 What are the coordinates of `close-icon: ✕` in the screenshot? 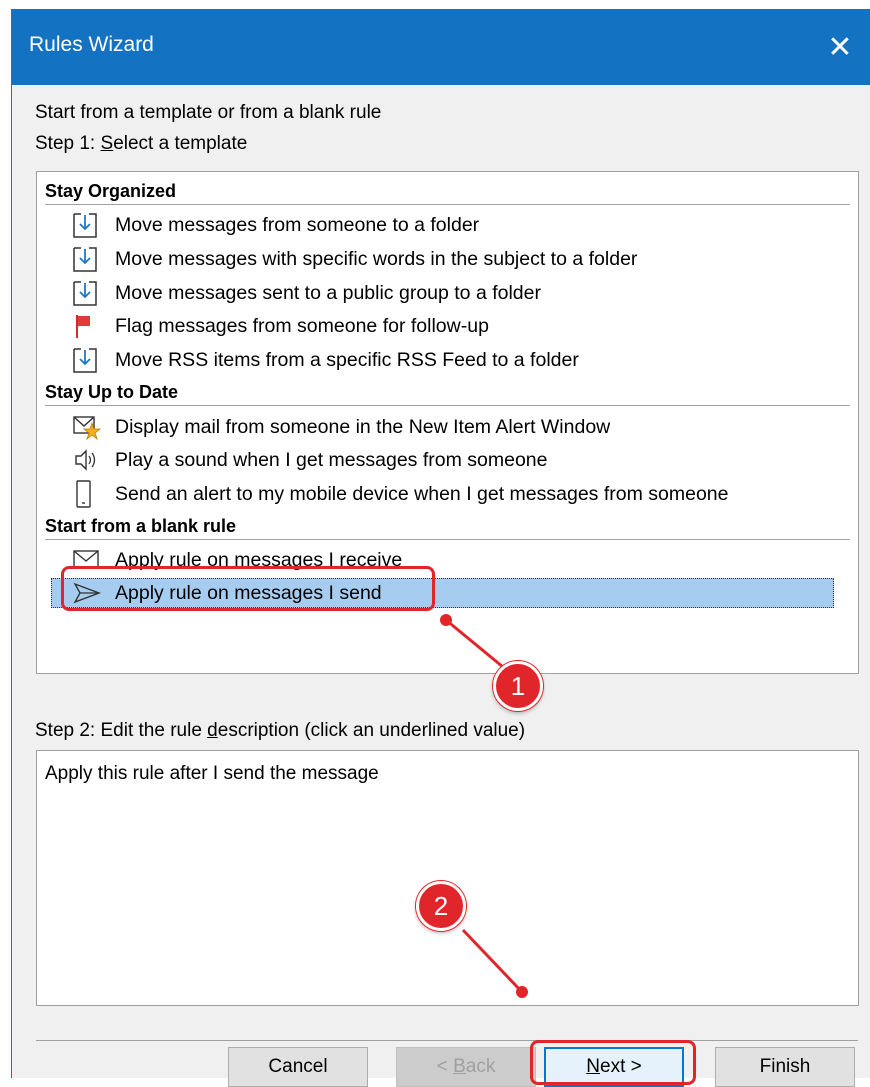 It's located at (840, 47).